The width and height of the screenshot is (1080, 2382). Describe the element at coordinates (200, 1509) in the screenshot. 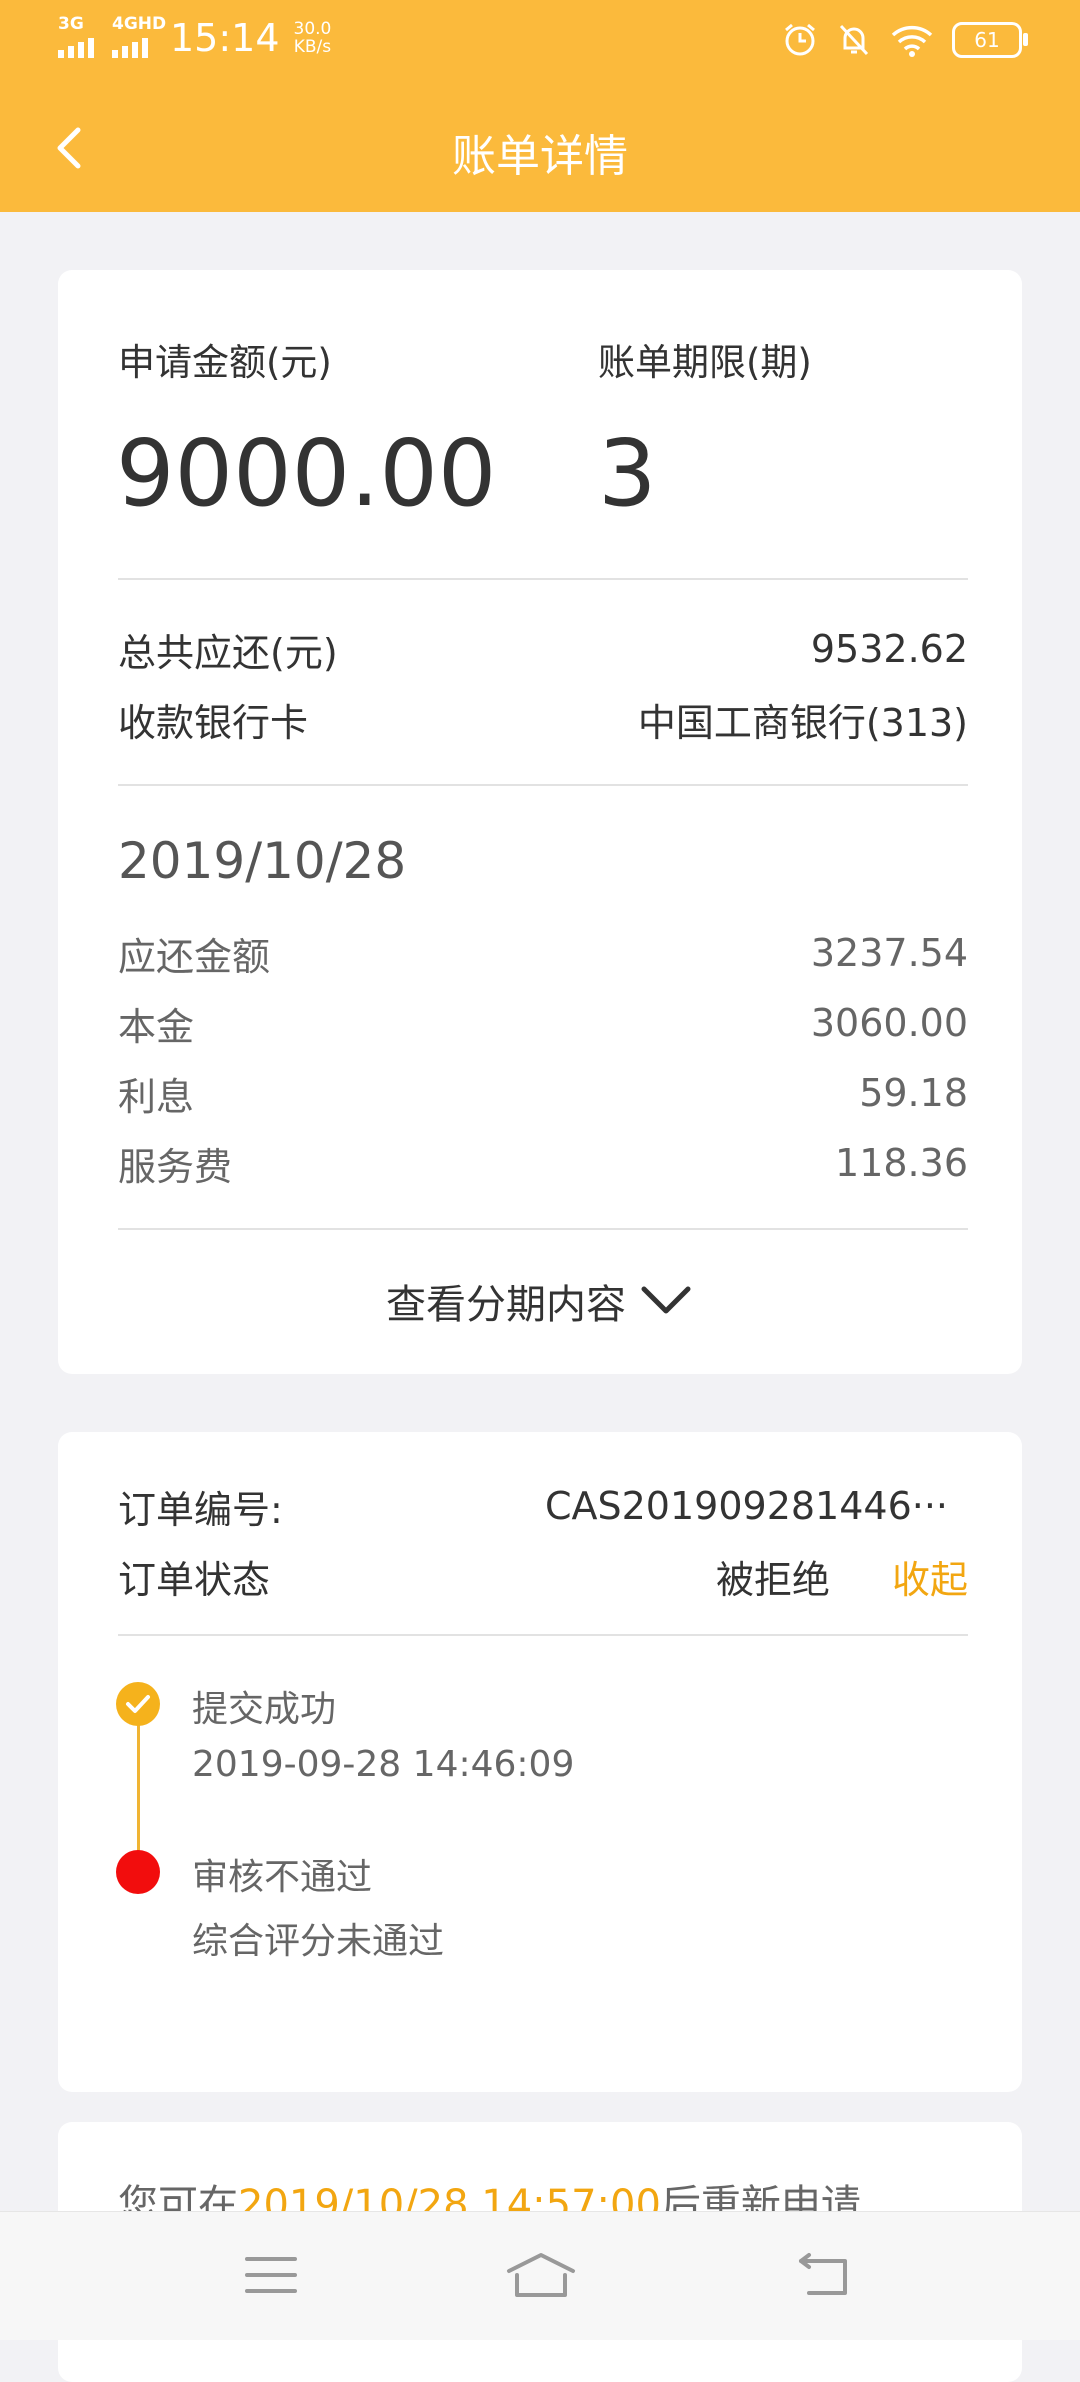

I see `order-number-label: 订单编号:` at that location.